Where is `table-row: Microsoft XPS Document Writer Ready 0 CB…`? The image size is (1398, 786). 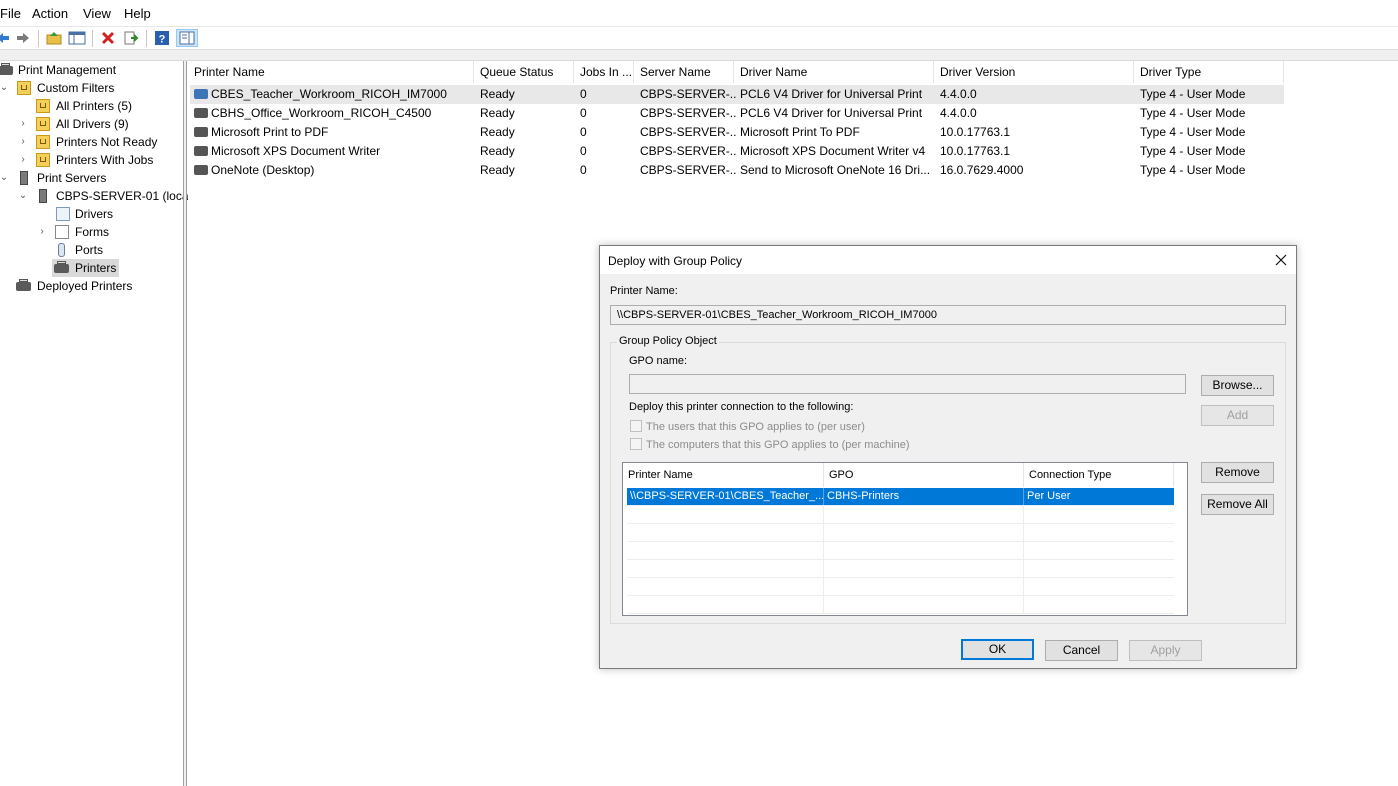
table-row: Microsoft XPS Document Writer Ready 0 CB… is located at coordinates (737, 151).